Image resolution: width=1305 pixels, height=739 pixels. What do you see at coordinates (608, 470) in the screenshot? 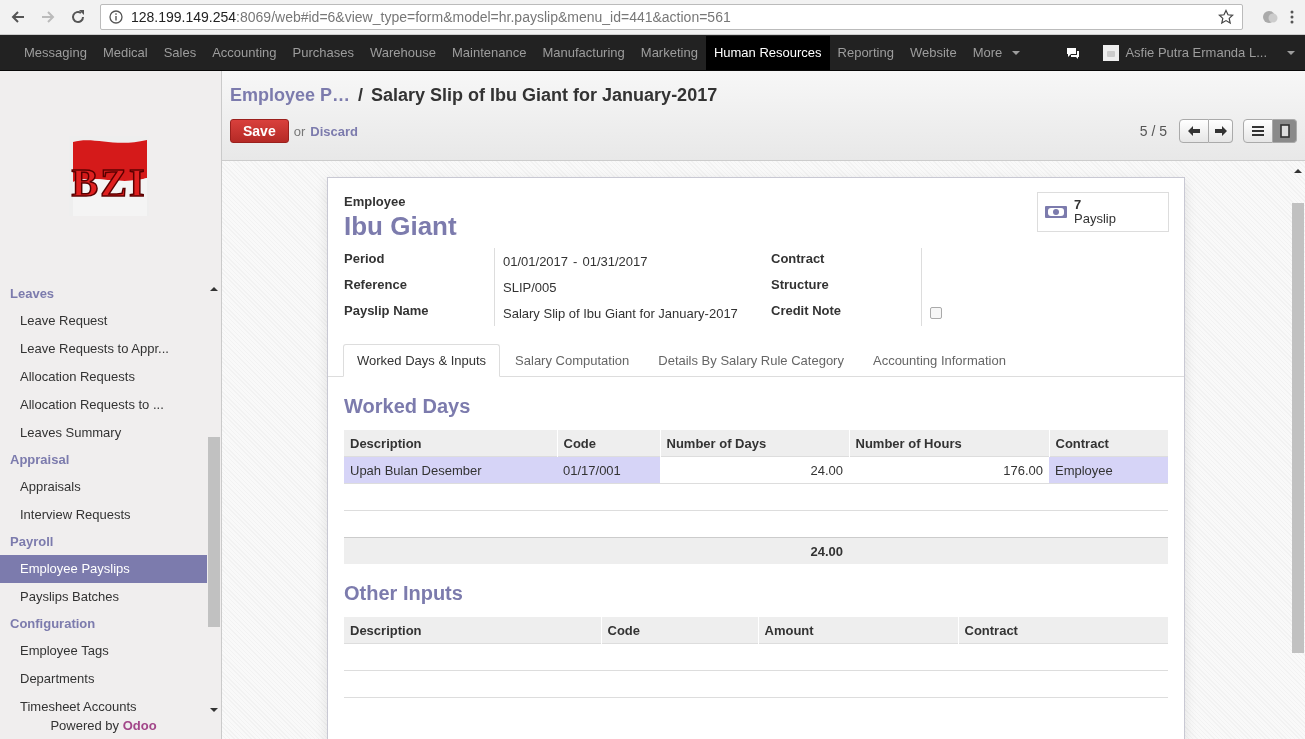
I see `table-cell: 01/17/001` at bounding box center [608, 470].